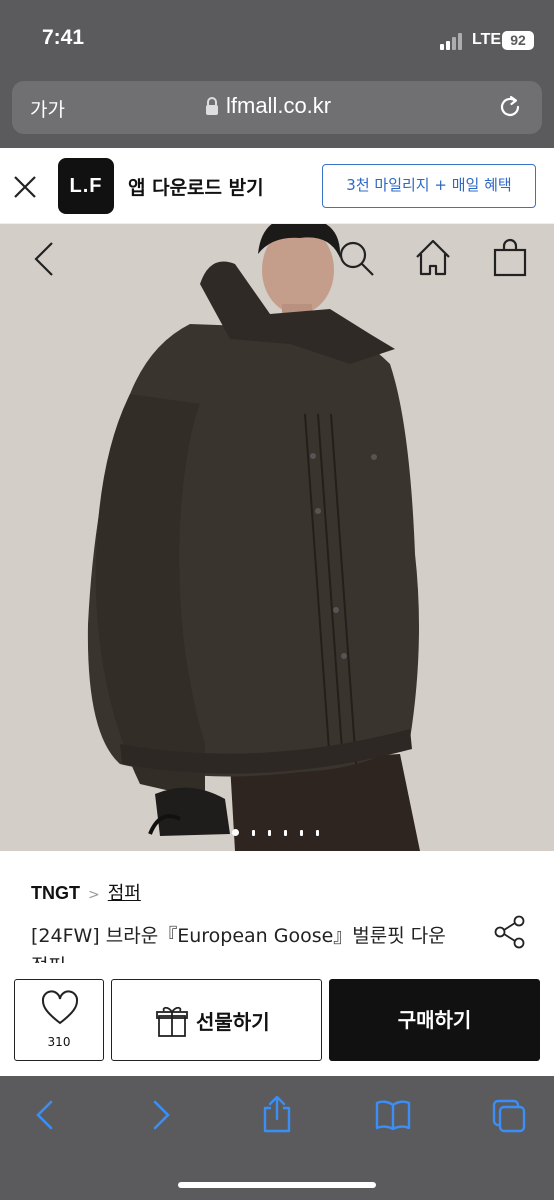 The width and height of the screenshot is (554, 1200). What do you see at coordinates (212, 106) in the screenshot?
I see `lock-icon` at bounding box center [212, 106].